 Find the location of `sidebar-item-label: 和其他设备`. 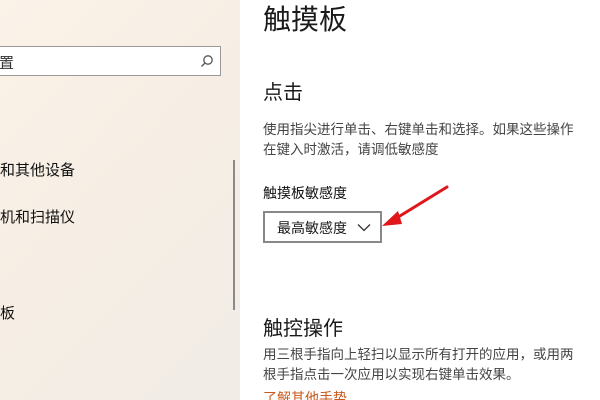

sidebar-item-label: 和其他设备 is located at coordinates (38, 170).